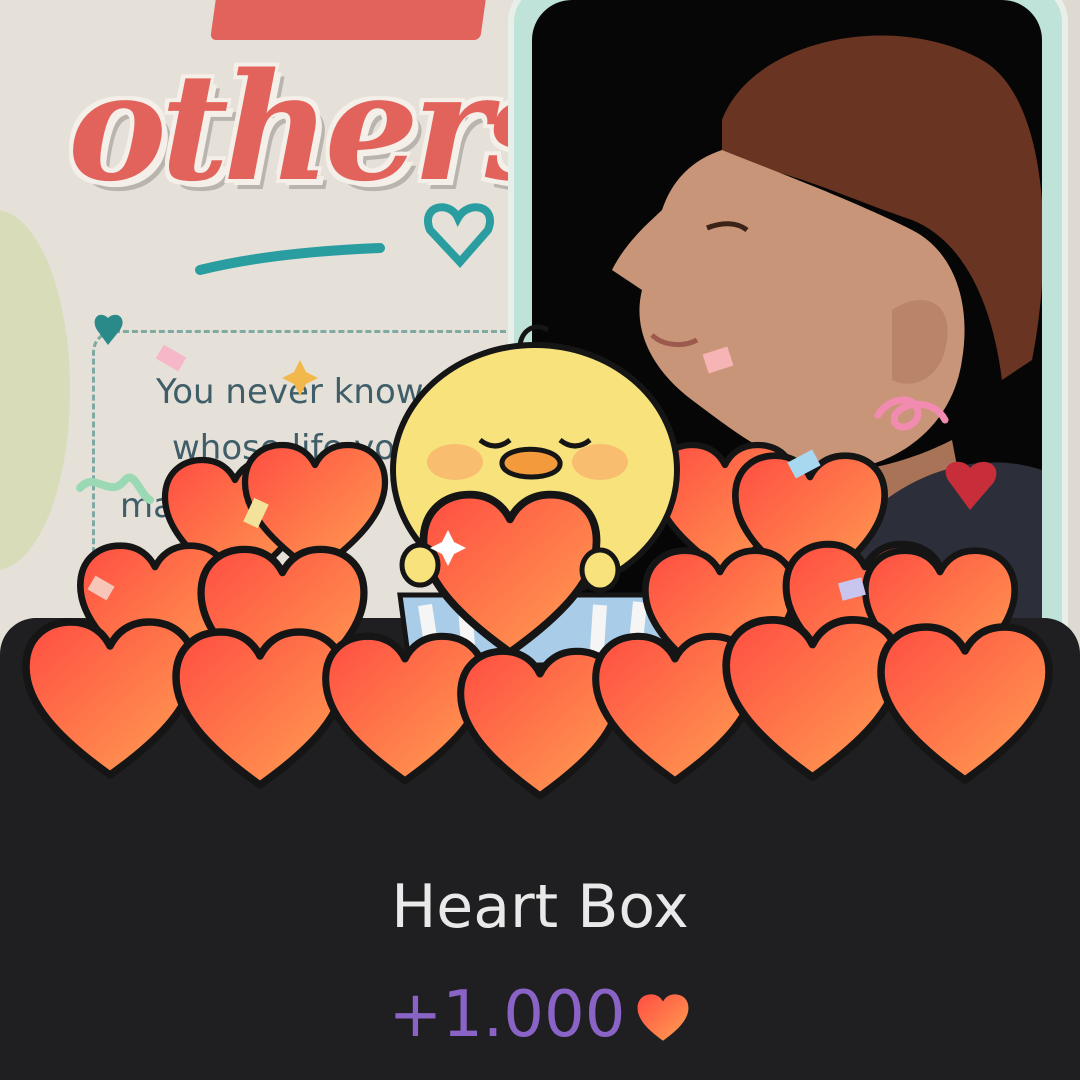 This screenshot has width=1080, height=1080. Describe the element at coordinates (540, 907) in the screenshot. I see `reward-title: Heart Box` at that location.